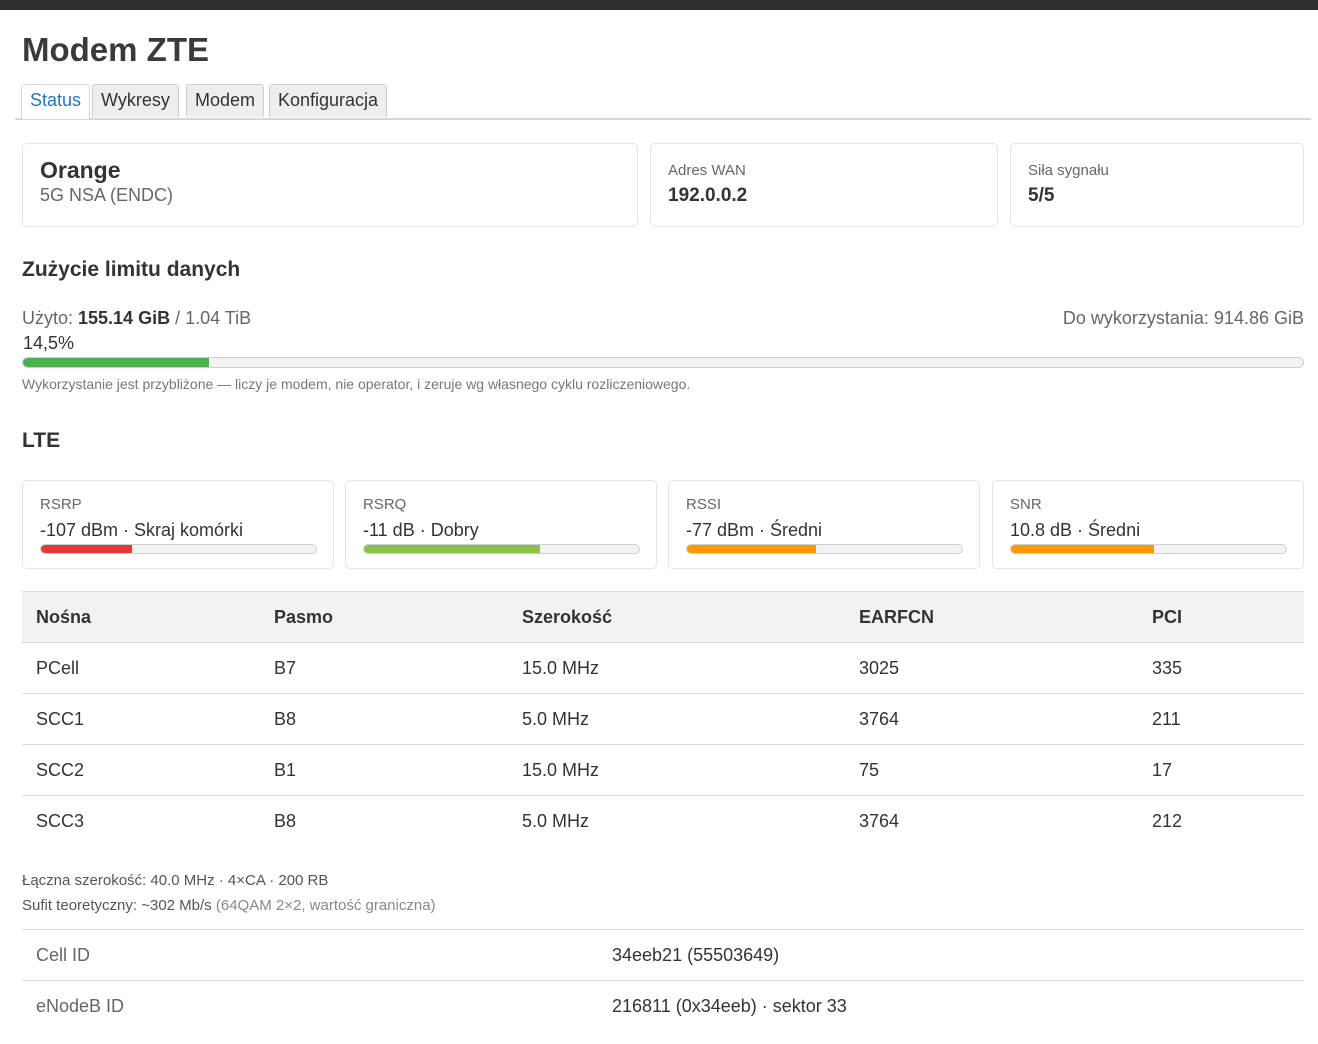 The image size is (1318, 1044). I want to click on column-header: EARFCN, so click(991, 617).